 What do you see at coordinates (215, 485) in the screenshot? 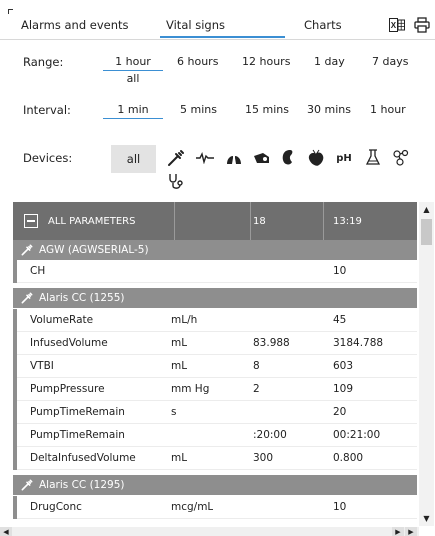
I see `device-group-header: Alaris CC (1295)` at bounding box center [215, 485].